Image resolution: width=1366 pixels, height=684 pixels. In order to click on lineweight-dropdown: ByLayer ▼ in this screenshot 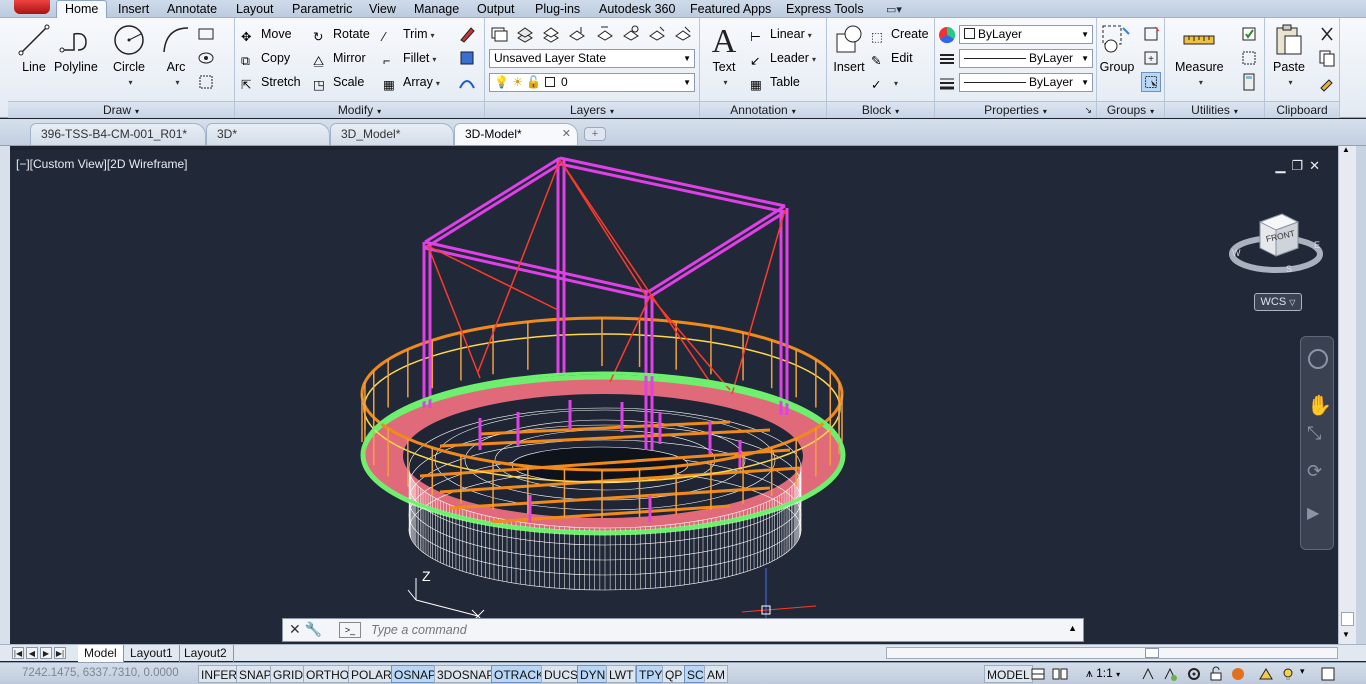, I will do `click(1026, 82)`.